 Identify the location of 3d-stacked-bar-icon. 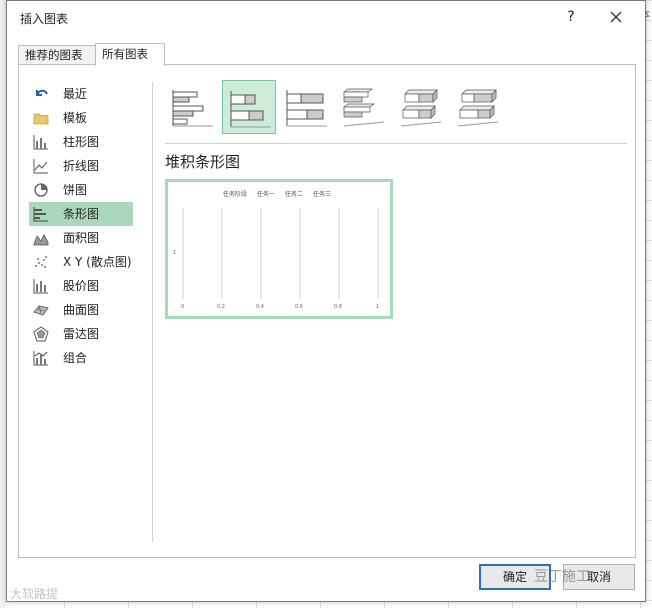
(421, 108).